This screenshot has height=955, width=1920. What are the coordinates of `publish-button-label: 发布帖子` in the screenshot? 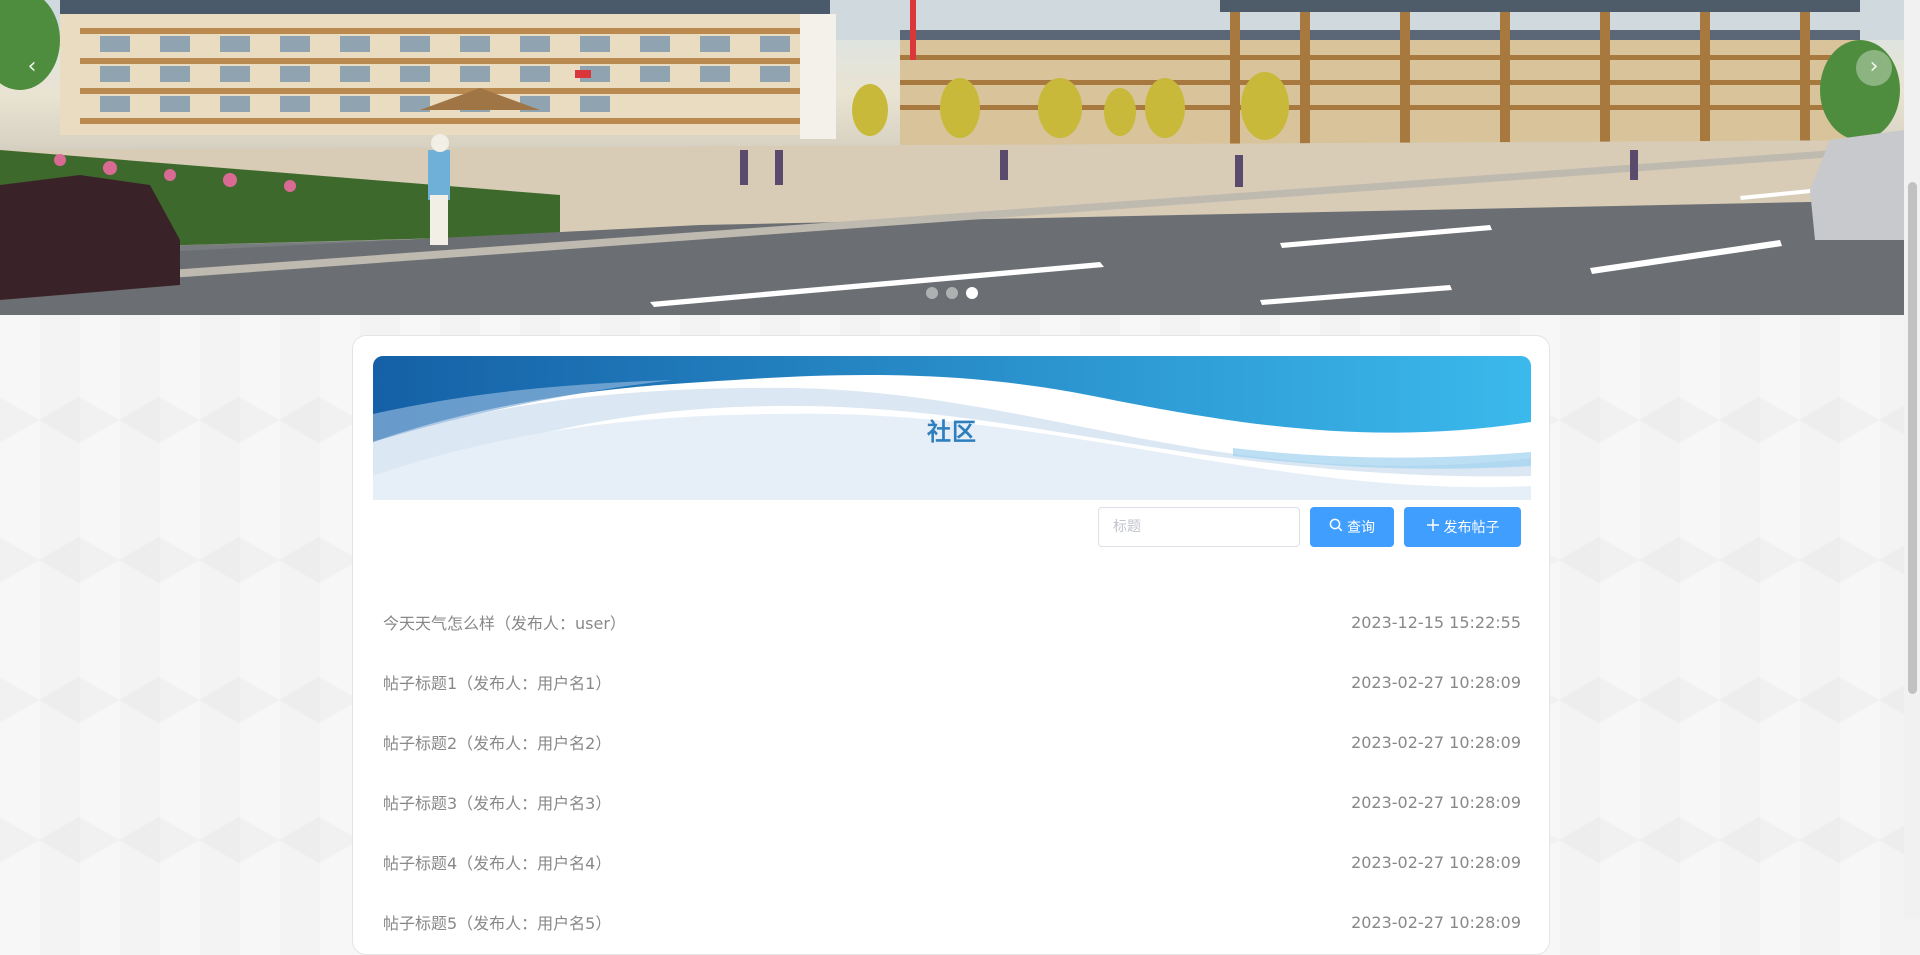 It's located at (1471, 528).